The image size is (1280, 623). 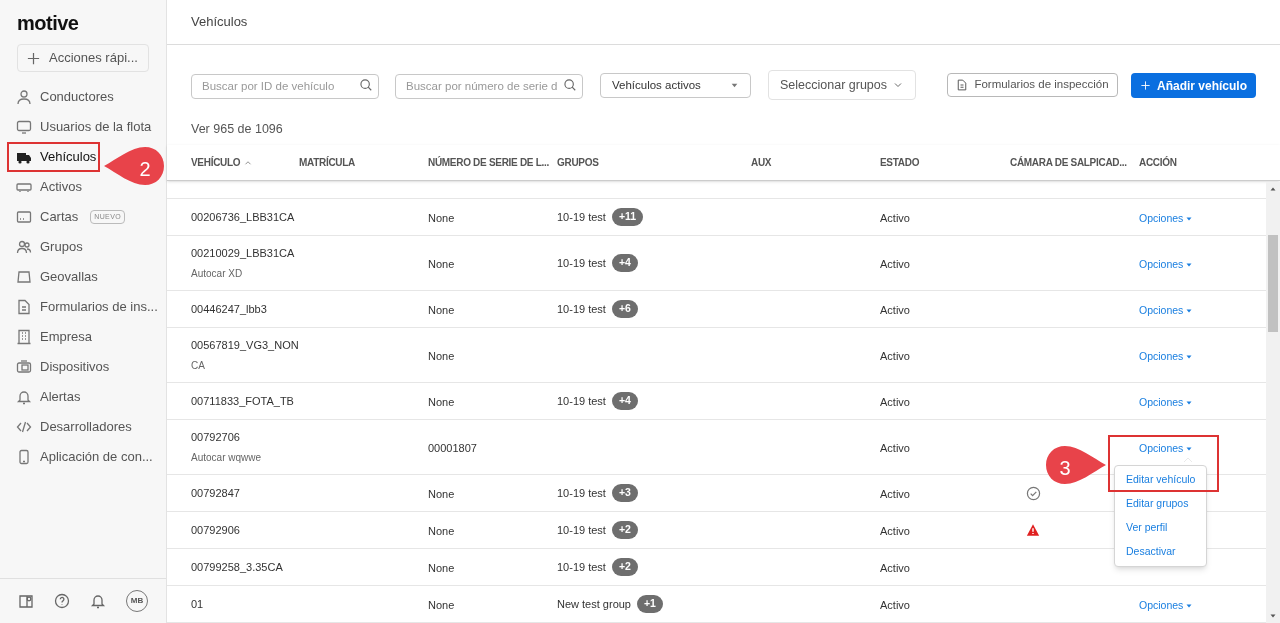 What do you see at coordinates (24, 337) in the screenshot?
I see `building-icon` at bounding box center [24, 337].